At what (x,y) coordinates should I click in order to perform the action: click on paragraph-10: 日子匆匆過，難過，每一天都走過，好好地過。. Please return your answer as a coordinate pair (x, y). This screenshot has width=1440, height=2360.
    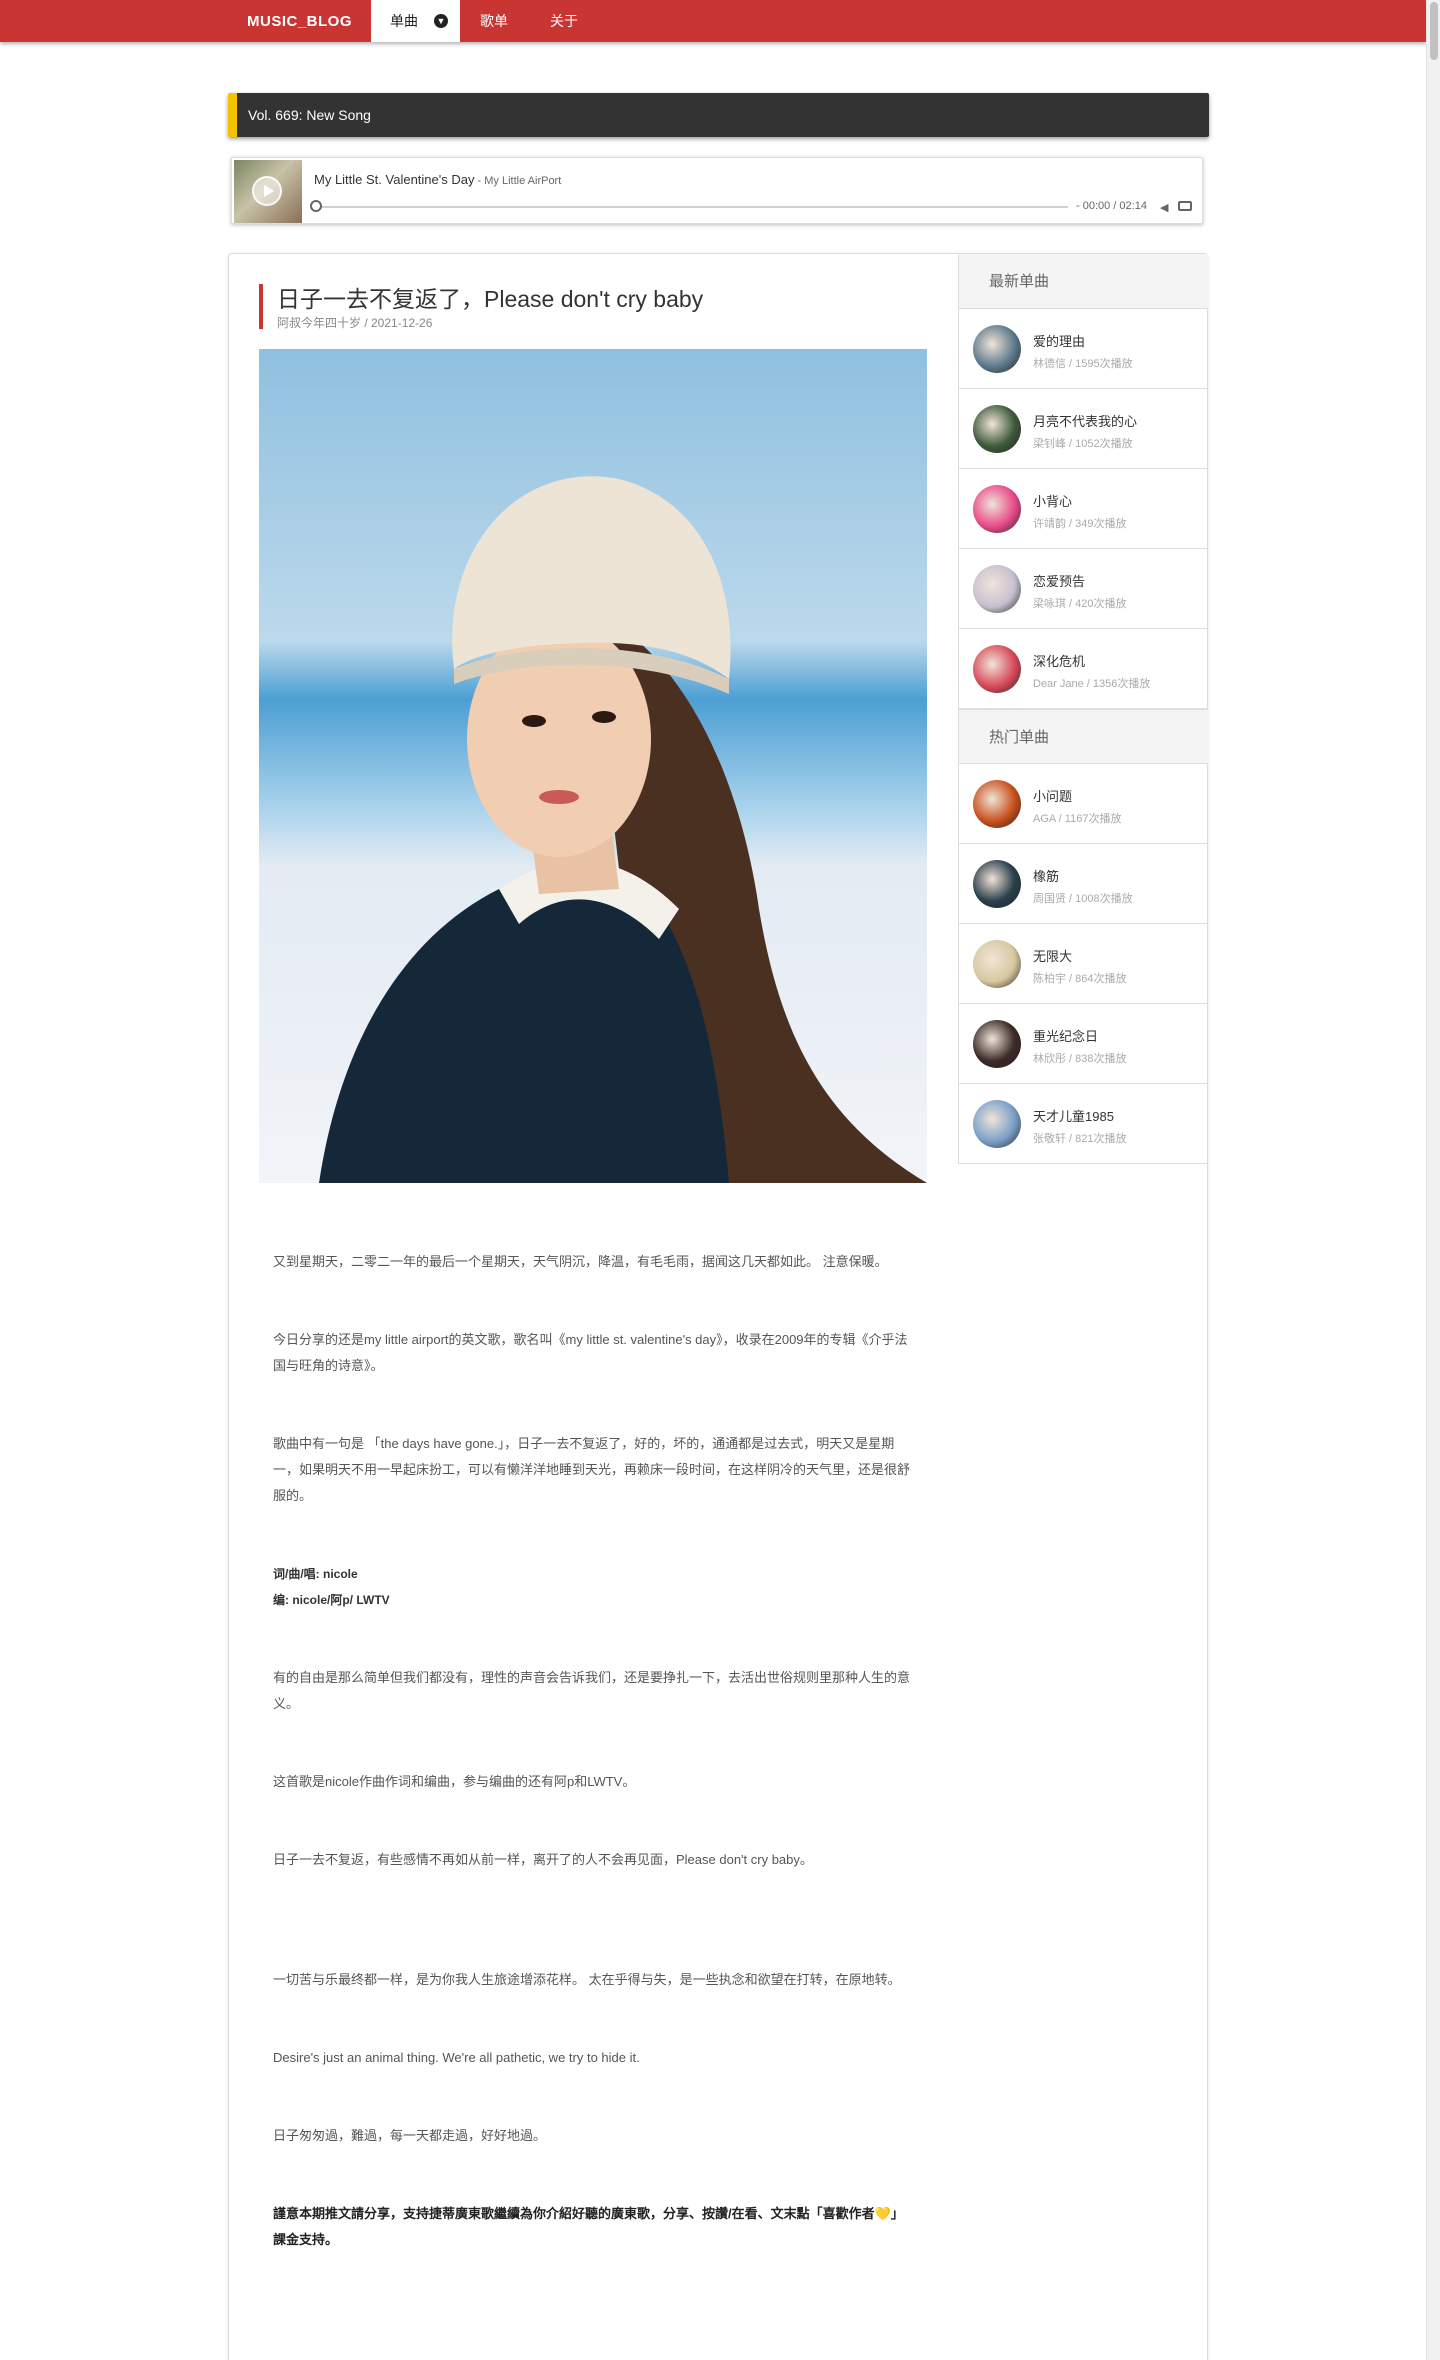
    Looking at the image, I should click on (410, 2135).